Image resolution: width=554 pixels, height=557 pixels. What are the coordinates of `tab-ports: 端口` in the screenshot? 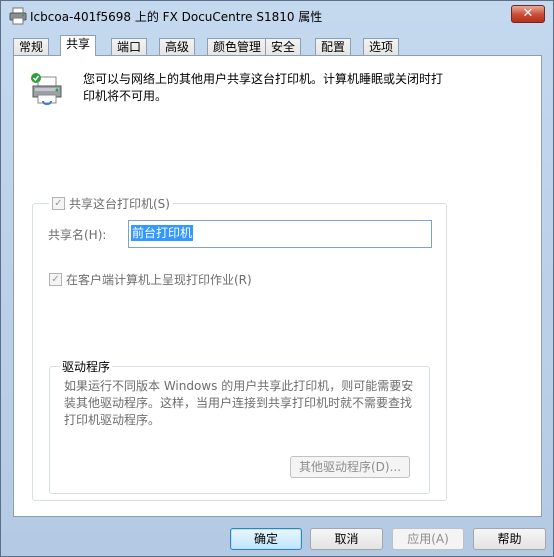 It's located at (129, 47).